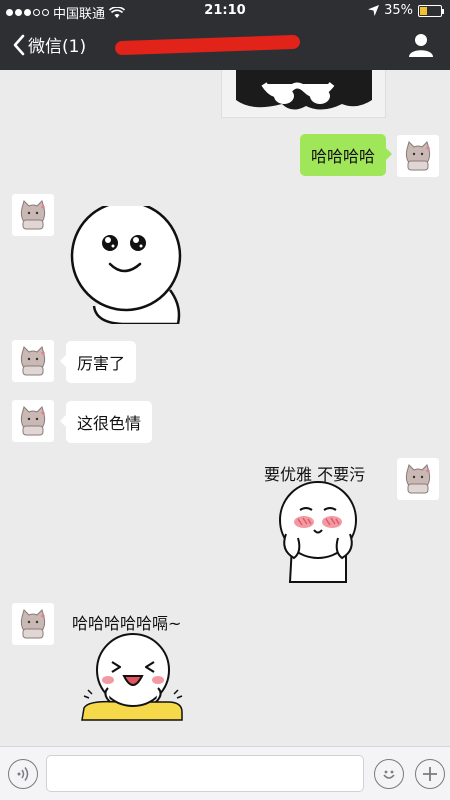  Describe the element at coordinates (133, 678) in the screenshot. I see `laughing-face-sticker` at that location.